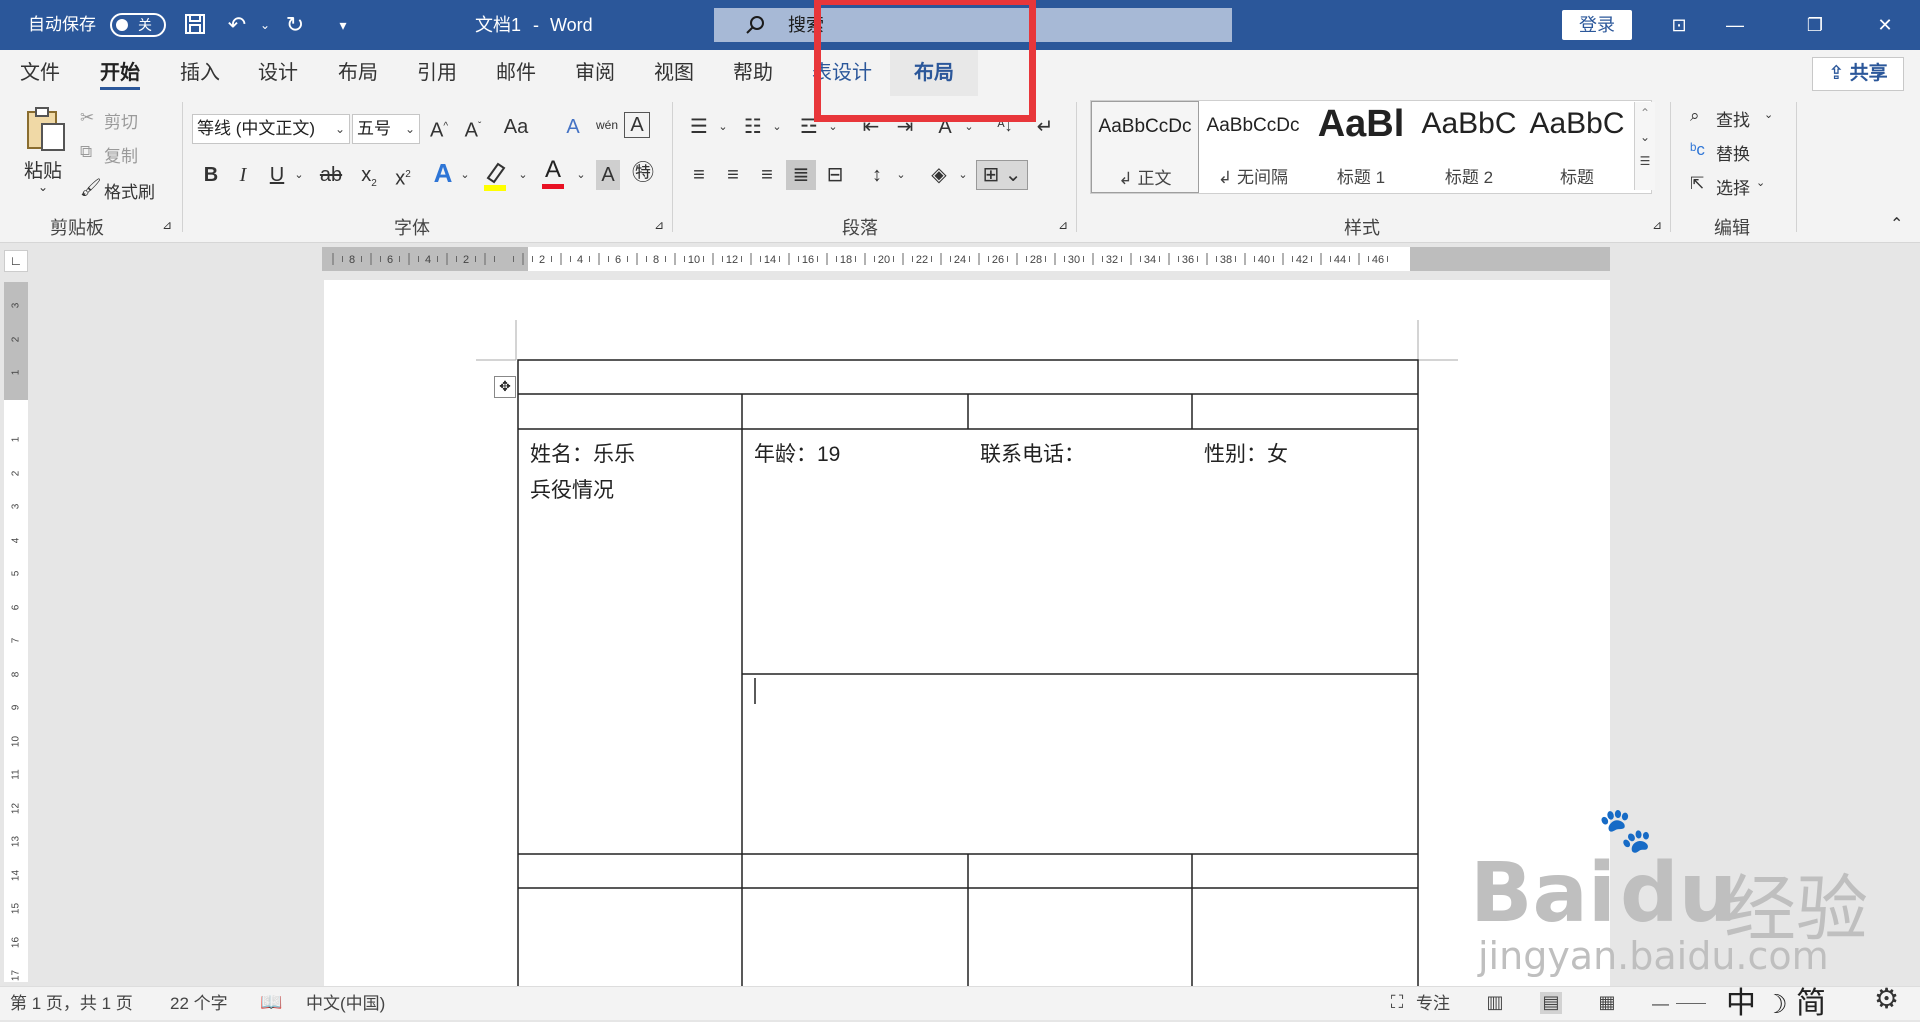  I want to click on style-heading-1: AaBl 标题 1, so click(1361, 147).